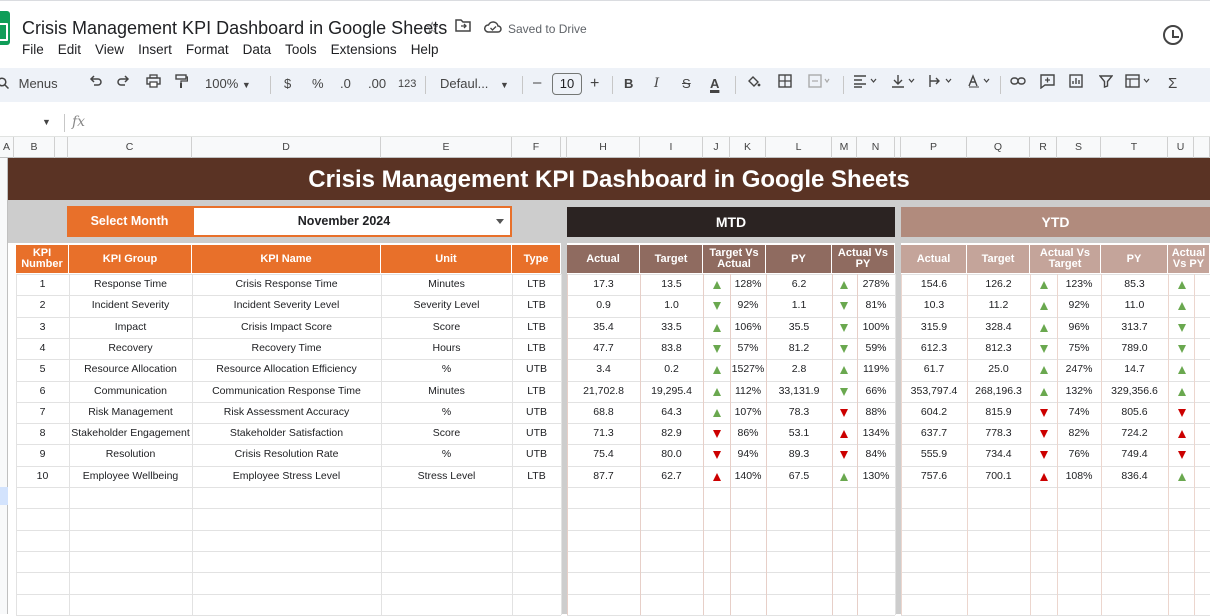 The height and width of the screenshot is (616, 1210). I want to click on kpi-group-cell: Communication, so click(130, 391).